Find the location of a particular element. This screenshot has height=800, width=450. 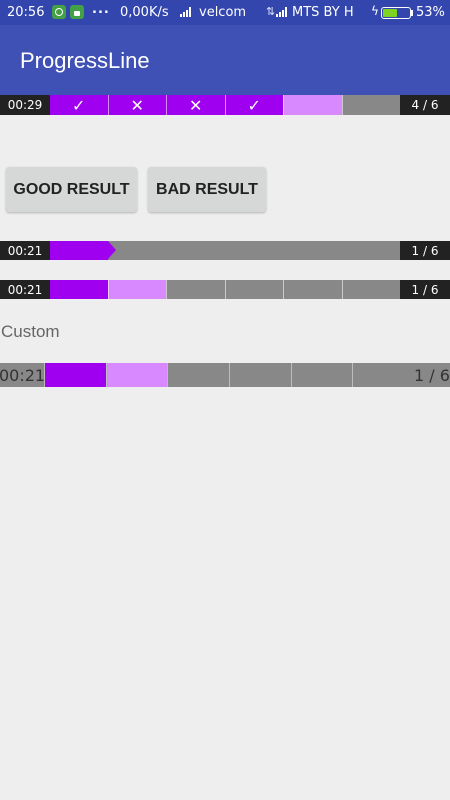

progress-line-segmented: 00:21 1 / 6 is located at coordinates (225, 289).